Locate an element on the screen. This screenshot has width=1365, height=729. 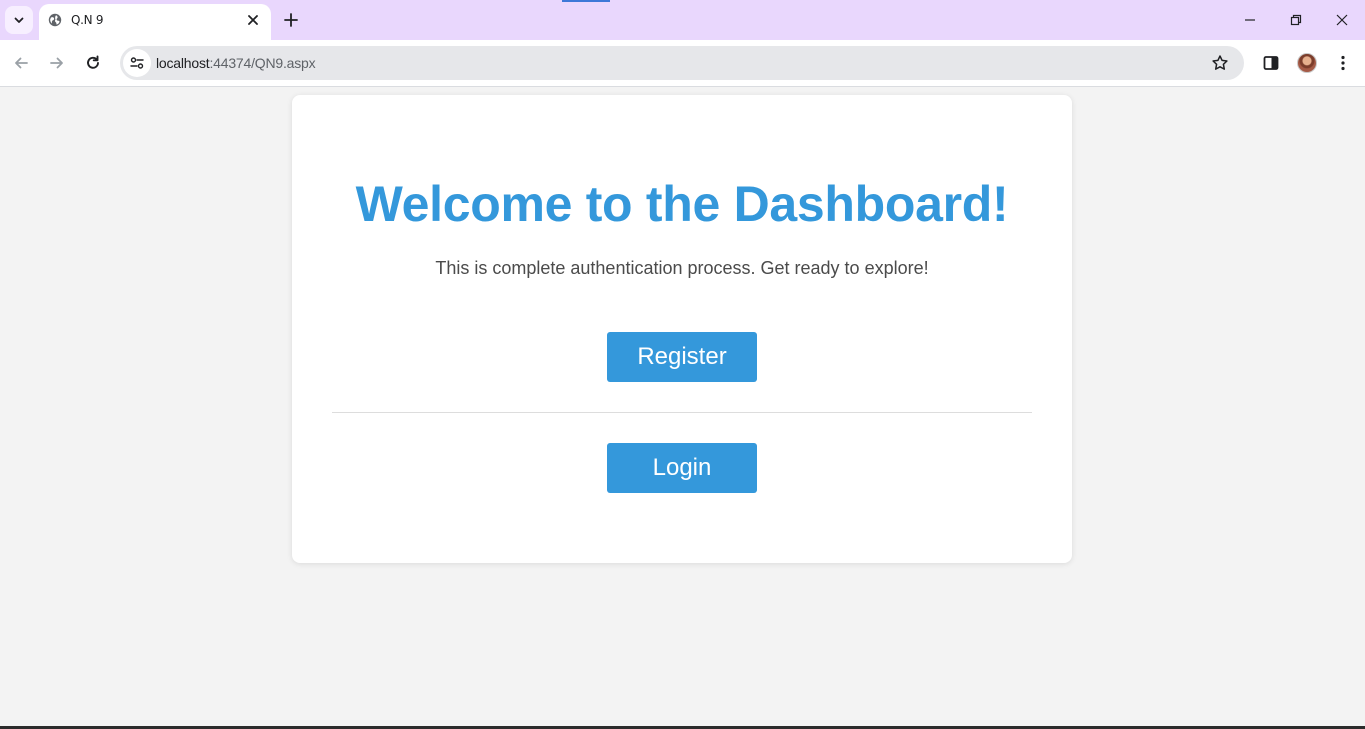
url-path: :44374/QN9.aspx is located at coordinates (262, 63).